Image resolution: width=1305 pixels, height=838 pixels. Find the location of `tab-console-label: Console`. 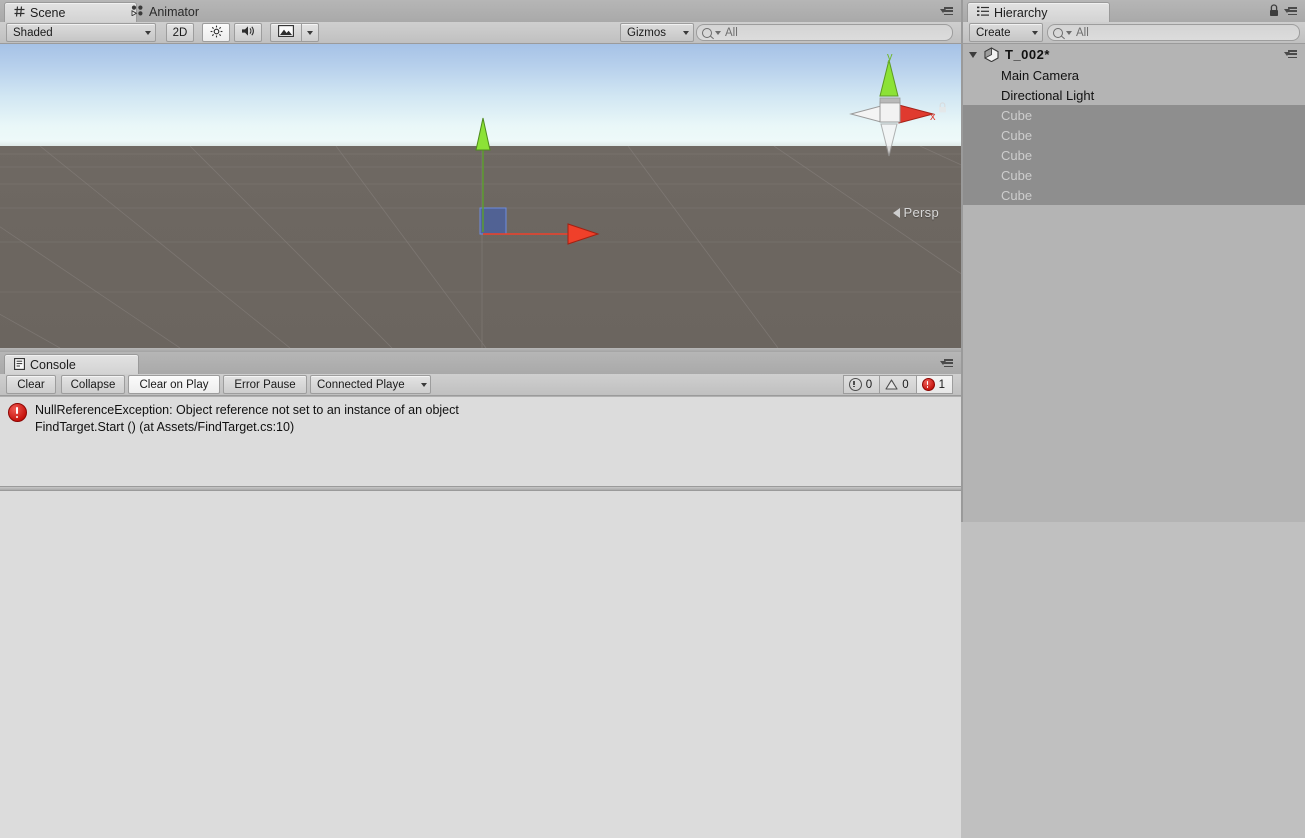

tab-console-label: Console is located at coordinates (53, 365).